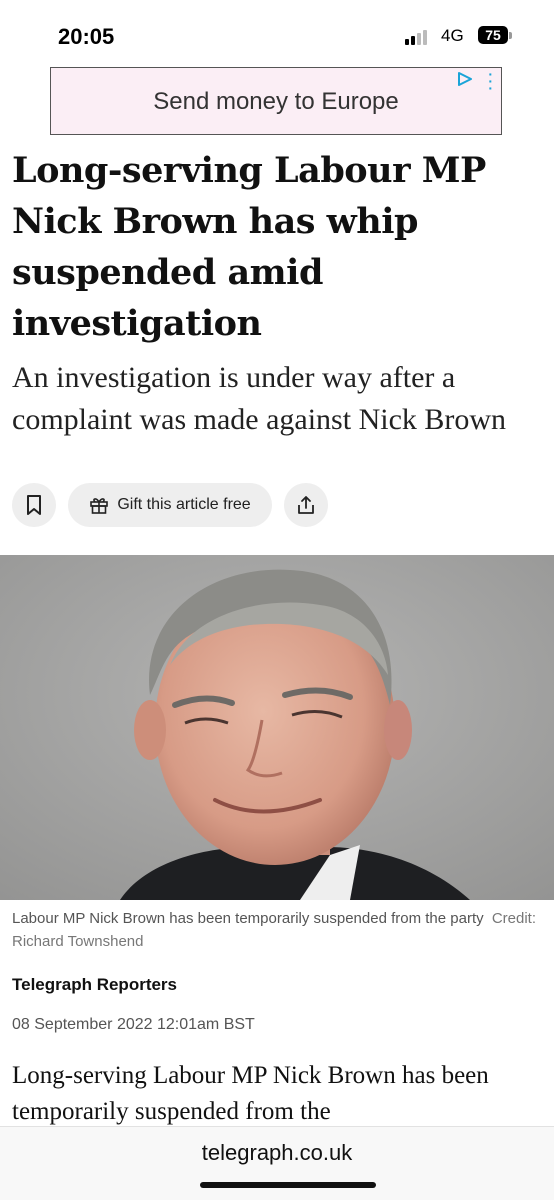  Describe the element at coordinates (288, 1185) in the screenshot. I see `home-indicator` at that location.